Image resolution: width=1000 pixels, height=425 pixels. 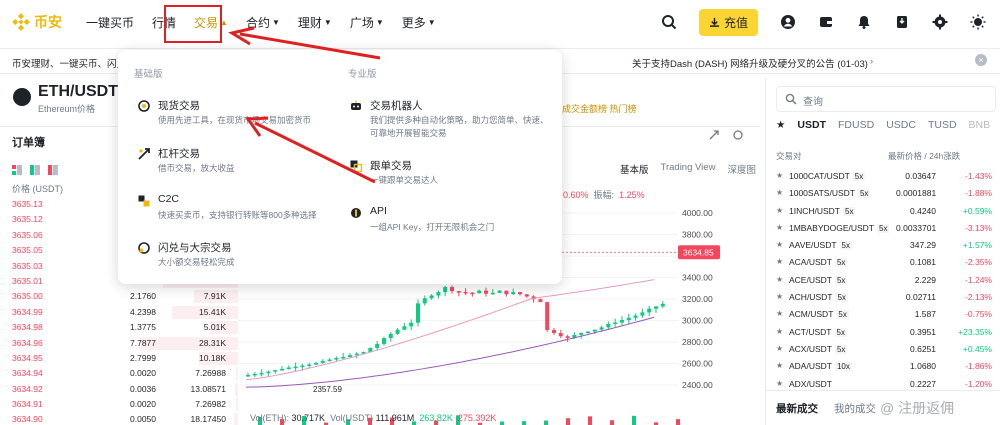 I want to click on y-tick-label: 4000.00, so click(x=697, y=213).